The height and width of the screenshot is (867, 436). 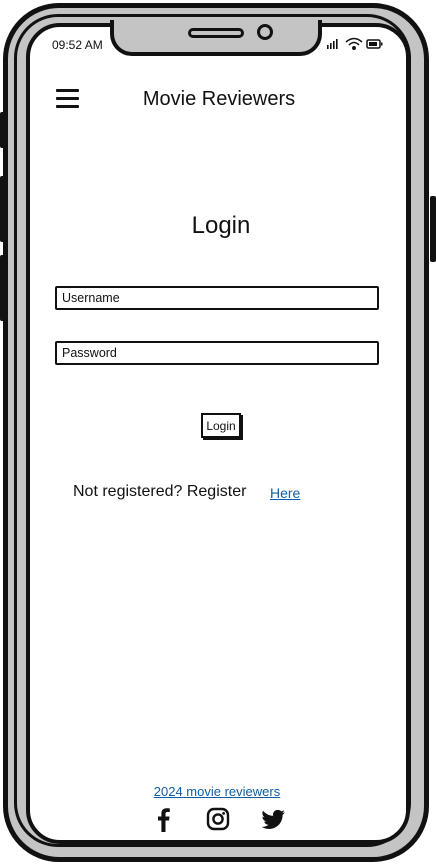 I want to click on login-heading: Login, so click(x=221, y=225).